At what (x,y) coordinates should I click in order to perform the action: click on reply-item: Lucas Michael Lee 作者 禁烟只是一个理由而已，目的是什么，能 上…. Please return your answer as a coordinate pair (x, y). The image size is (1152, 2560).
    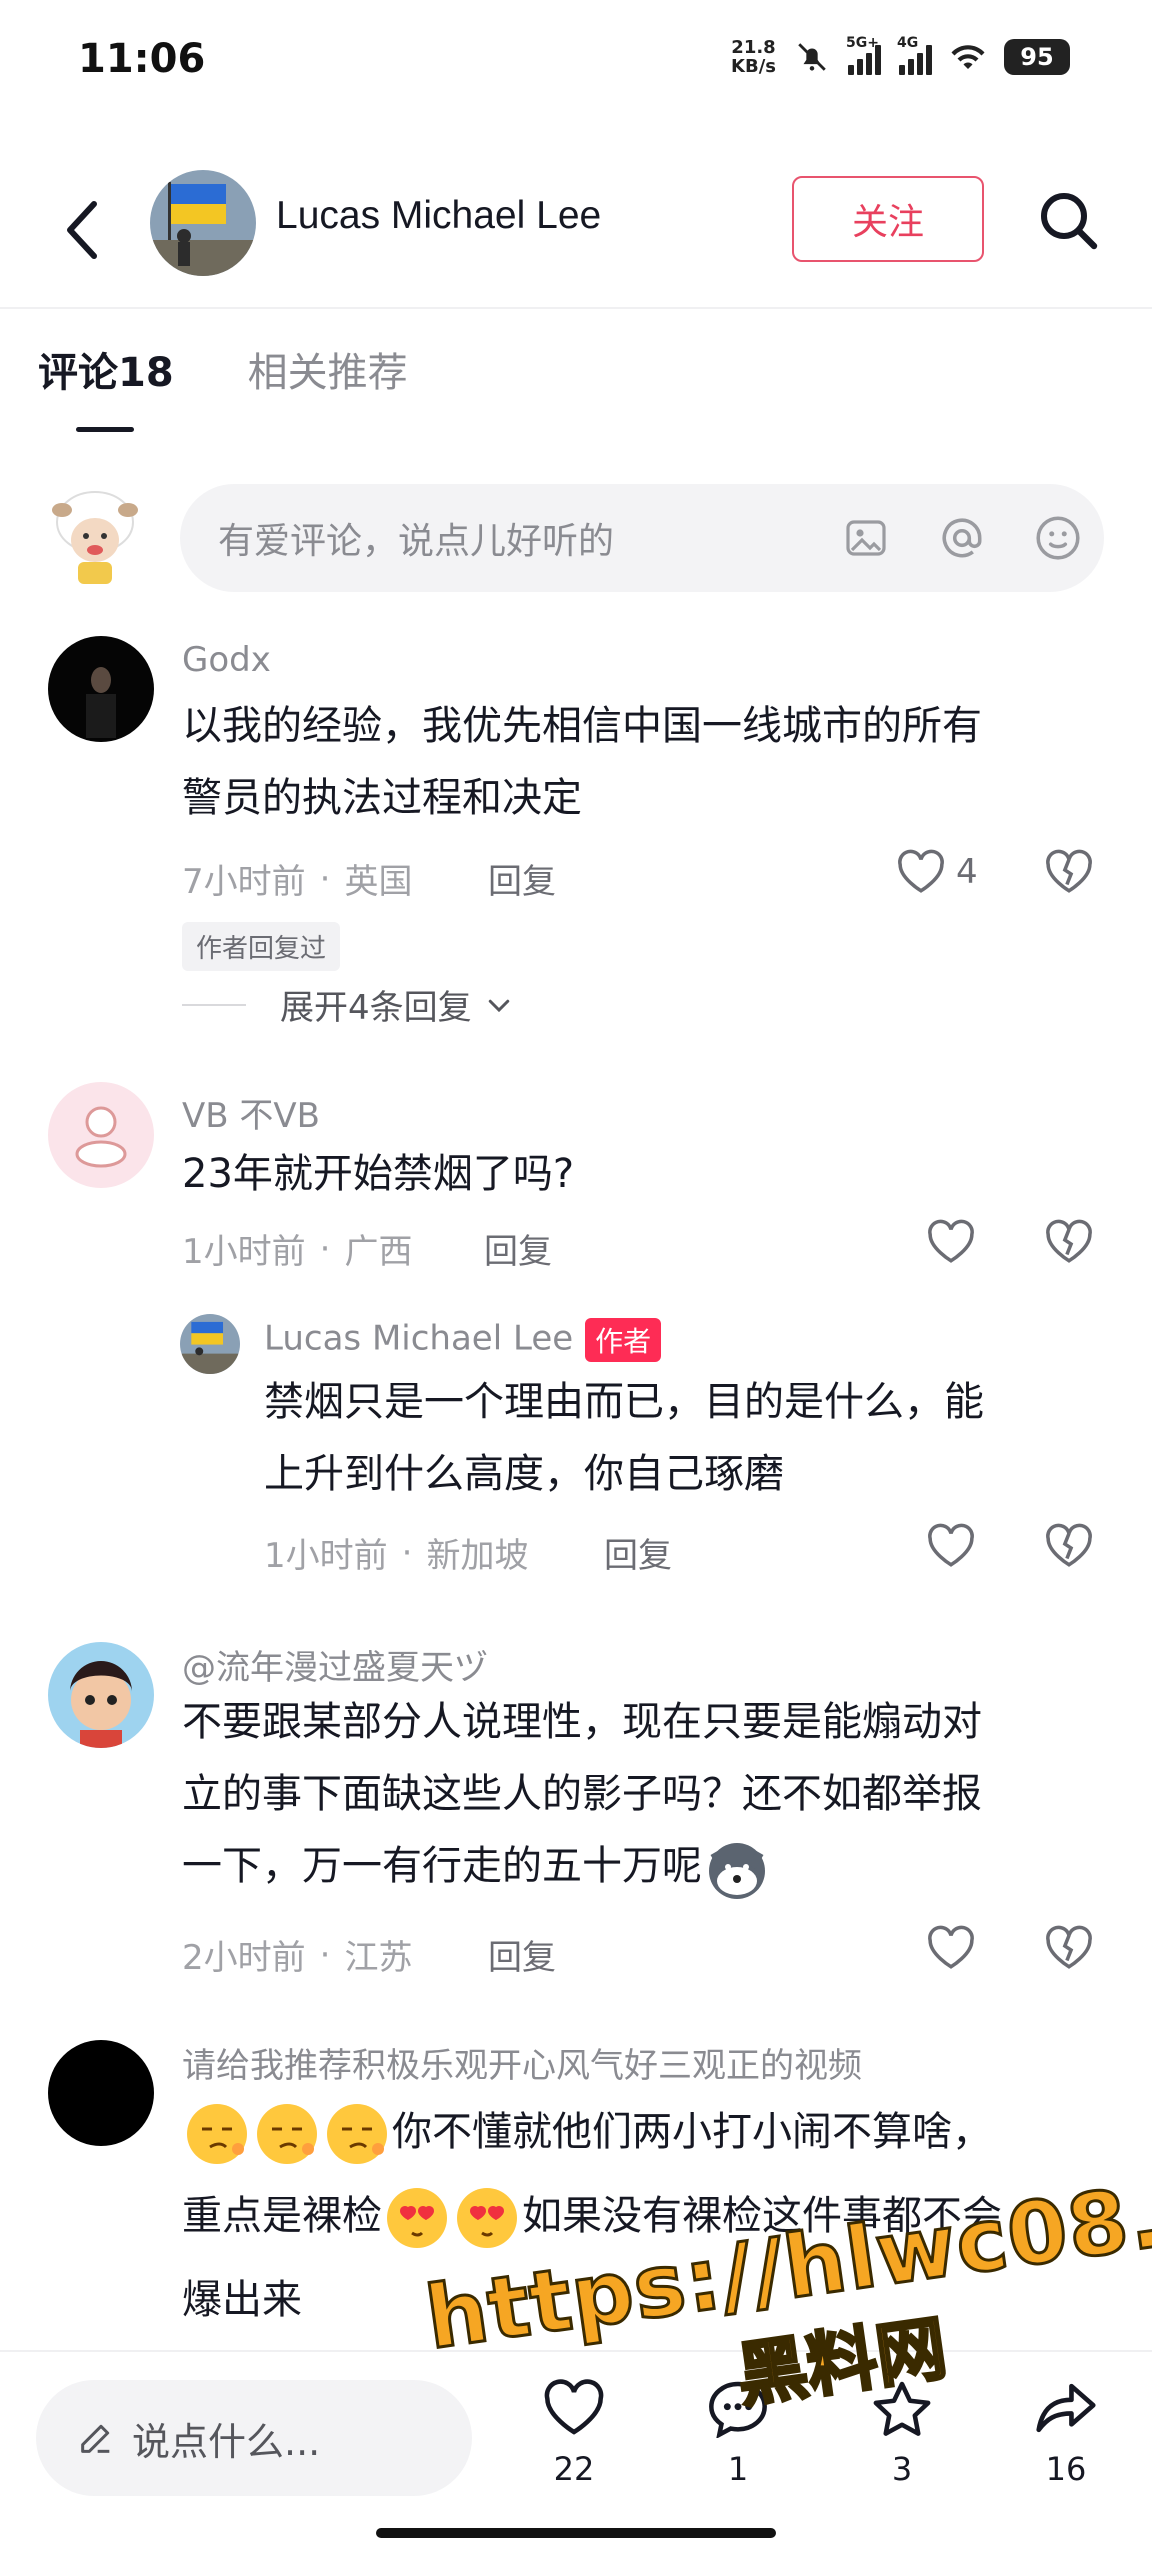
    Looking at the image, I should click on (576, 1450).